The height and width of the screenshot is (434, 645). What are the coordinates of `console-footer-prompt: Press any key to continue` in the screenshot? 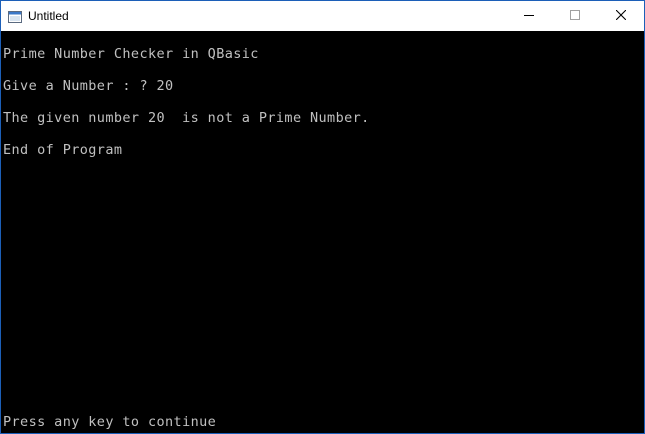 It's located at (110, 422).